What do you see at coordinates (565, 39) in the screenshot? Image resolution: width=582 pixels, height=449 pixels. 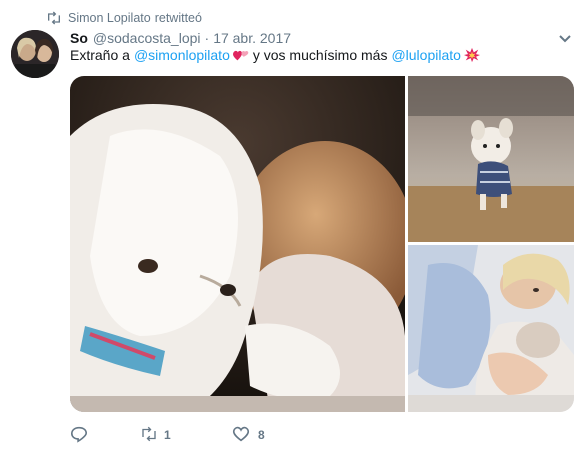 I see `chevron-down-icon` at bounding box center [565, 39].